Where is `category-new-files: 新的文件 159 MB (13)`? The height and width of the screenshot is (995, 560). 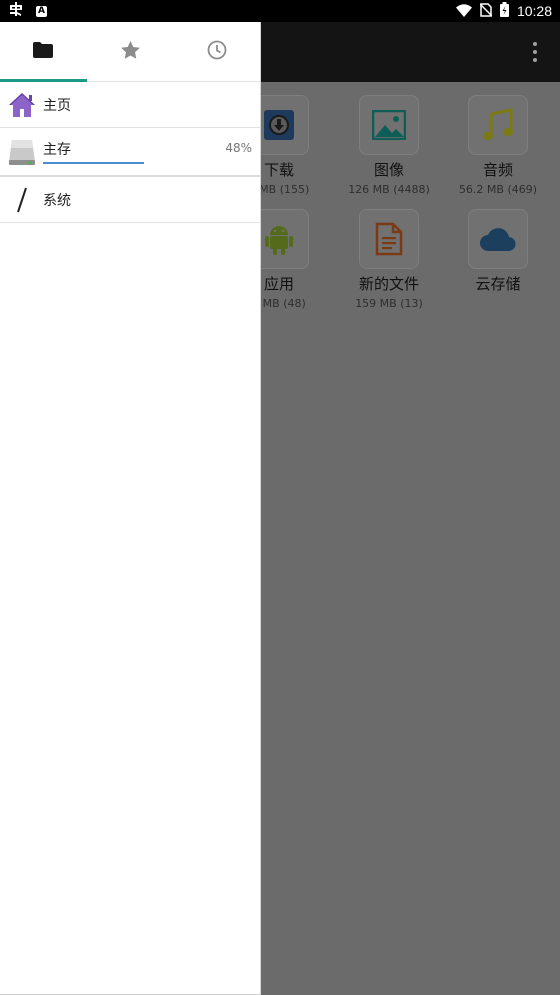 category-new-files: 新的文件 159 MB (13) is located at coordinates (389, 265).